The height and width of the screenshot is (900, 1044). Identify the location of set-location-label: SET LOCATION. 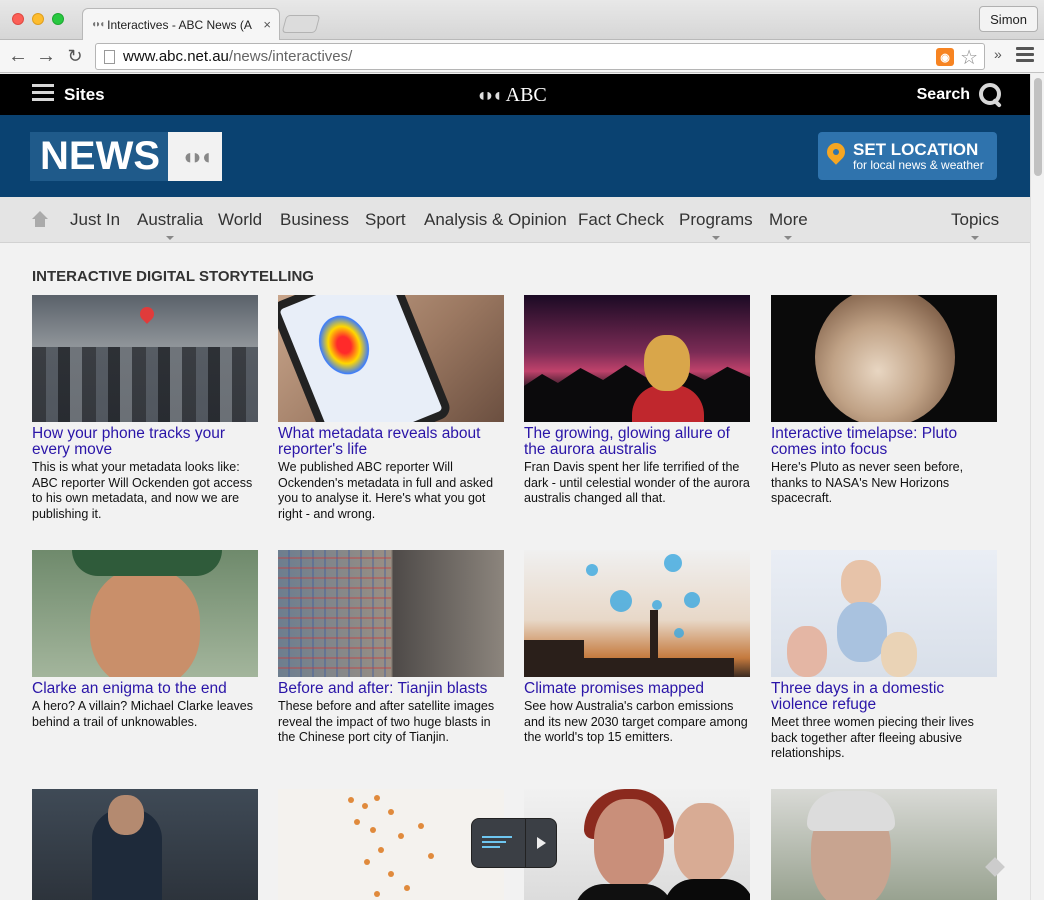
(916, 149).